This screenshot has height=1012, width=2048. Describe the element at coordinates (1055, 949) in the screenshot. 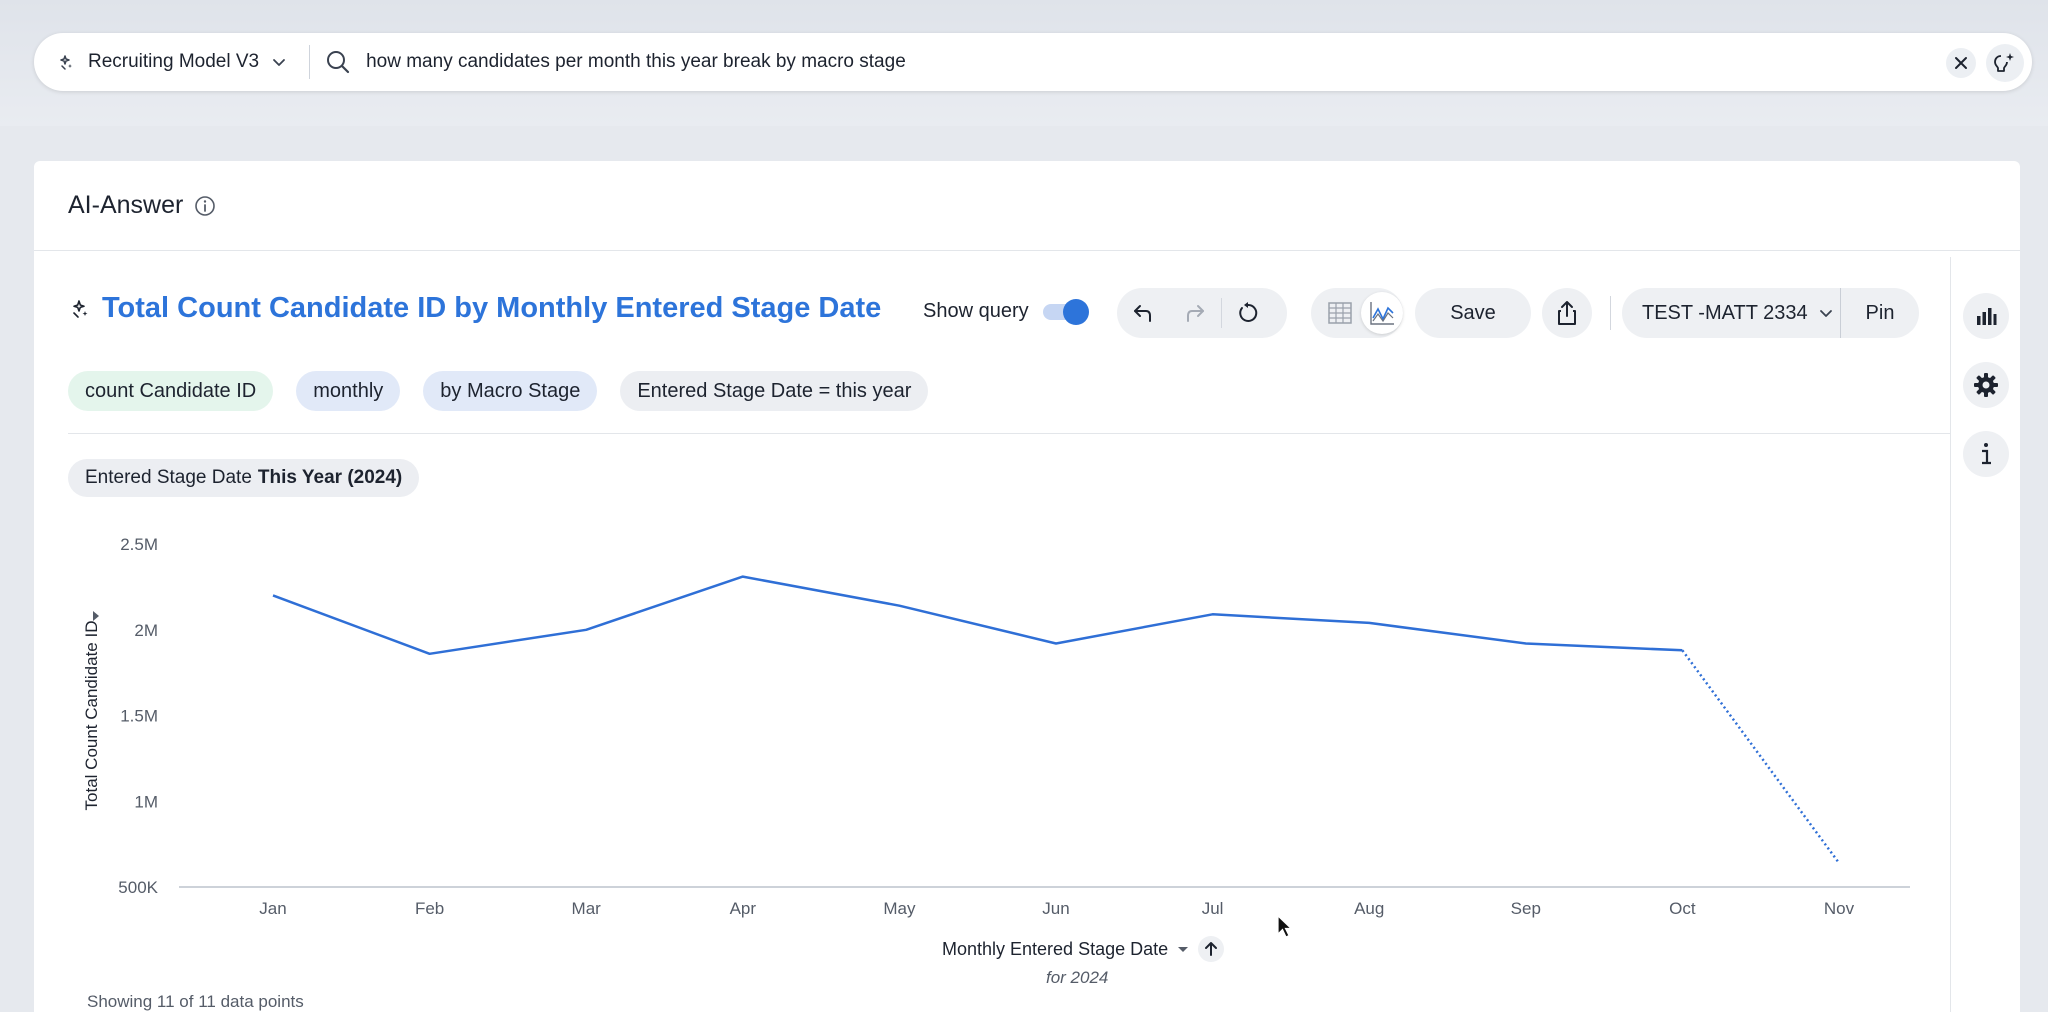

I see `x-axis-title: Monthly Entered Stage Date` at that location.